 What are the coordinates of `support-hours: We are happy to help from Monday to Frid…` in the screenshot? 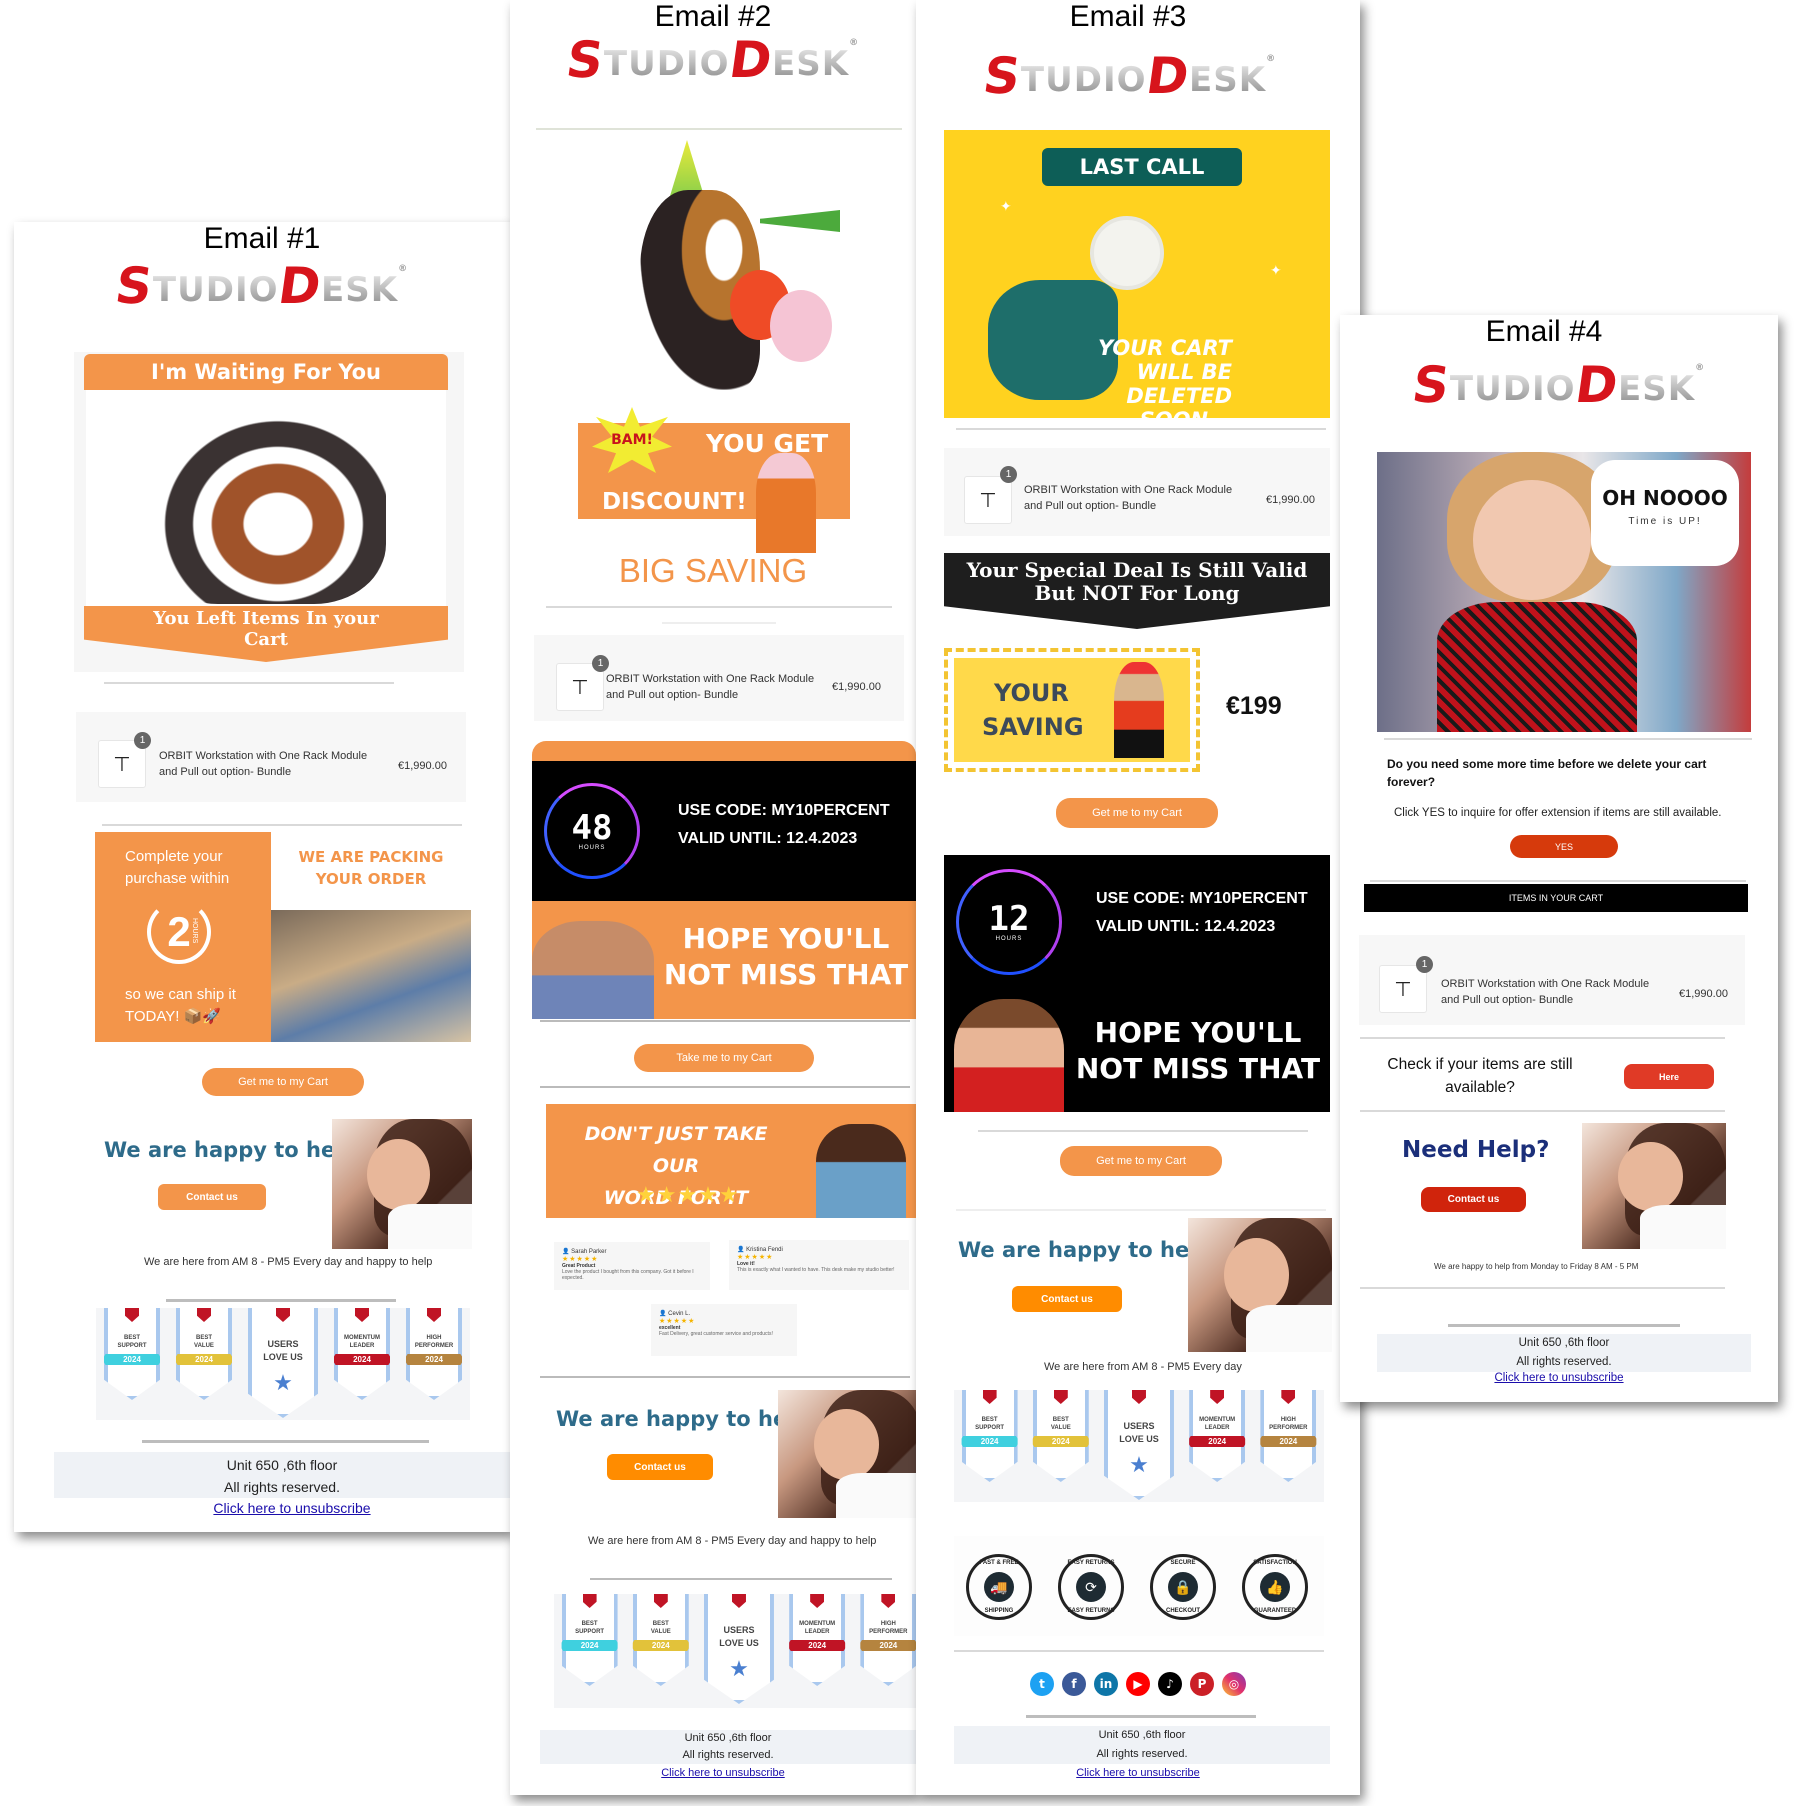 It's located at (1536, 1266).